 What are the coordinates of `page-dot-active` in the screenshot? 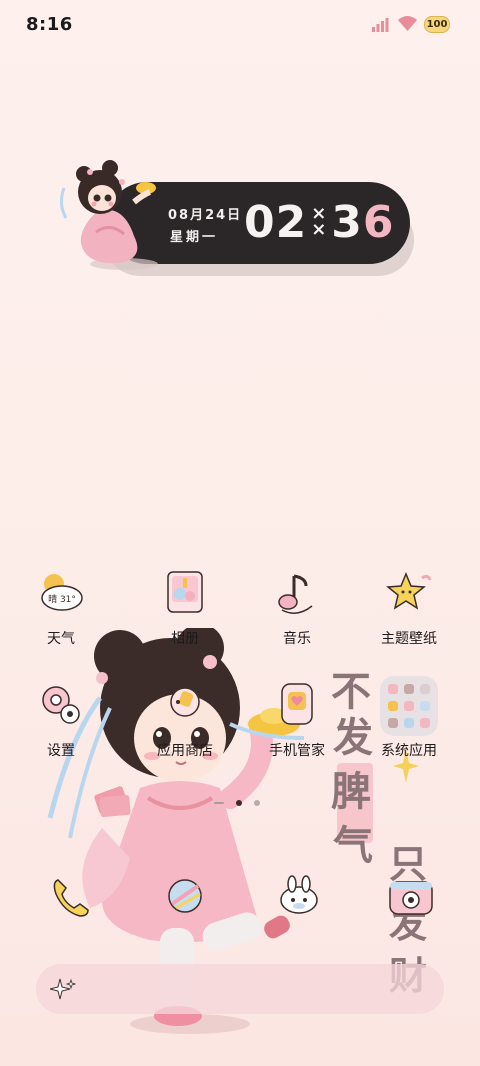 It's located at (239, 803).